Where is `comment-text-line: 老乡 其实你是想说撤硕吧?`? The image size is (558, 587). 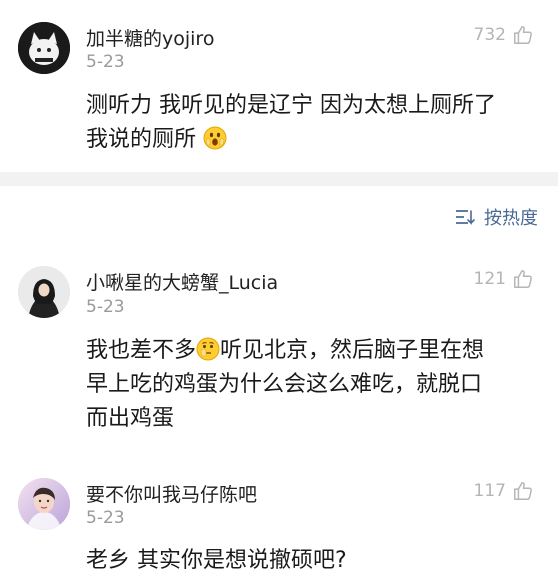 comment-text-line: 老乡 其实你是想说撤硕吧? is located at coordinates (216, 560).